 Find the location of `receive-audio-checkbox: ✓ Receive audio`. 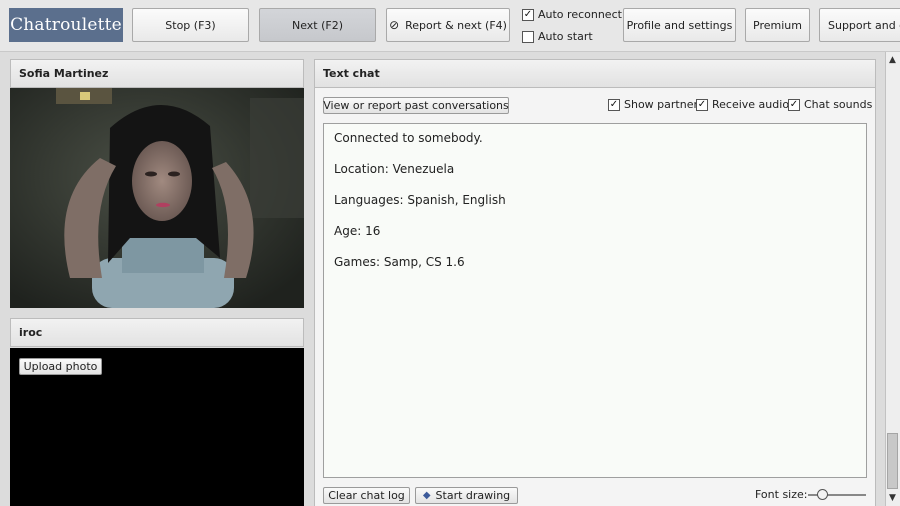

receive-audio-checkbox: ✓ Receive audio is located at coordinates (742, 104).